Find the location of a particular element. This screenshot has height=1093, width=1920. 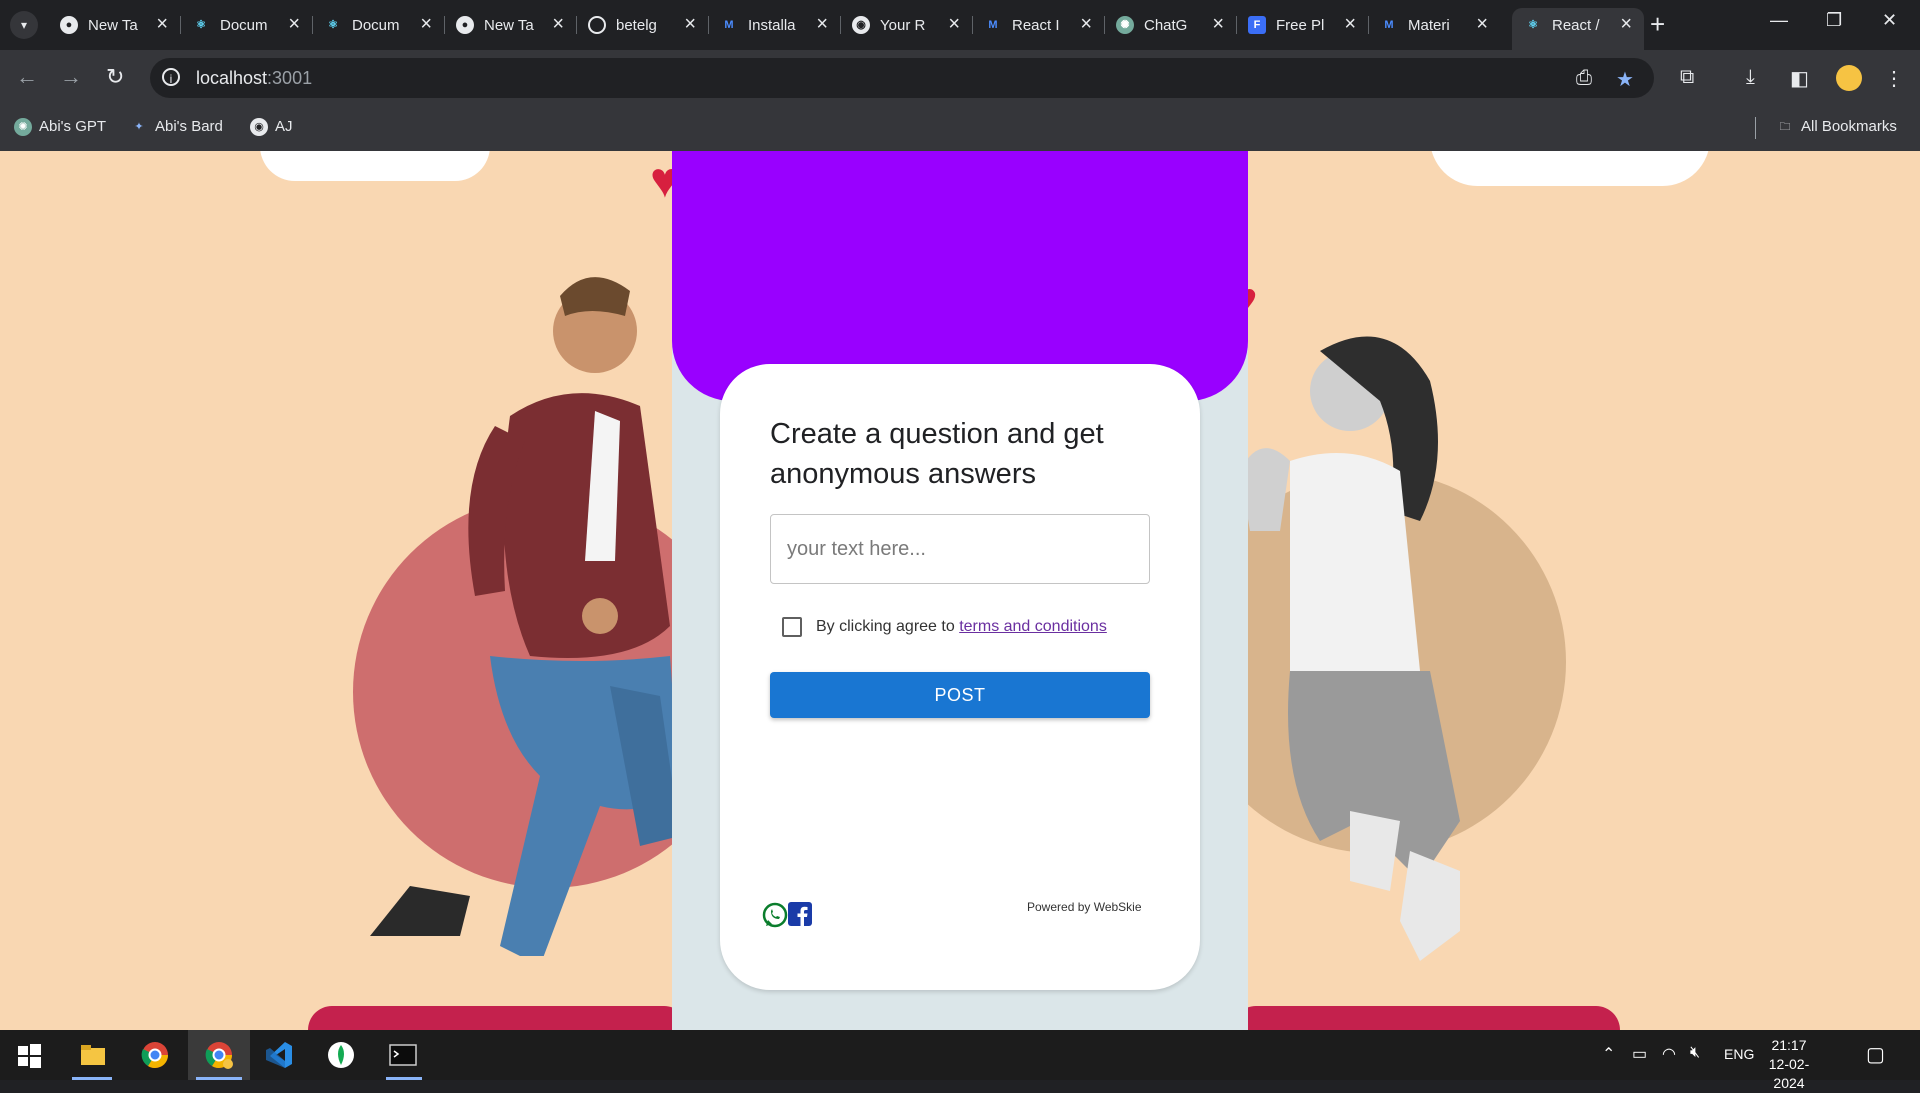

whatsapp-icon is located at coordinates (775, 915).